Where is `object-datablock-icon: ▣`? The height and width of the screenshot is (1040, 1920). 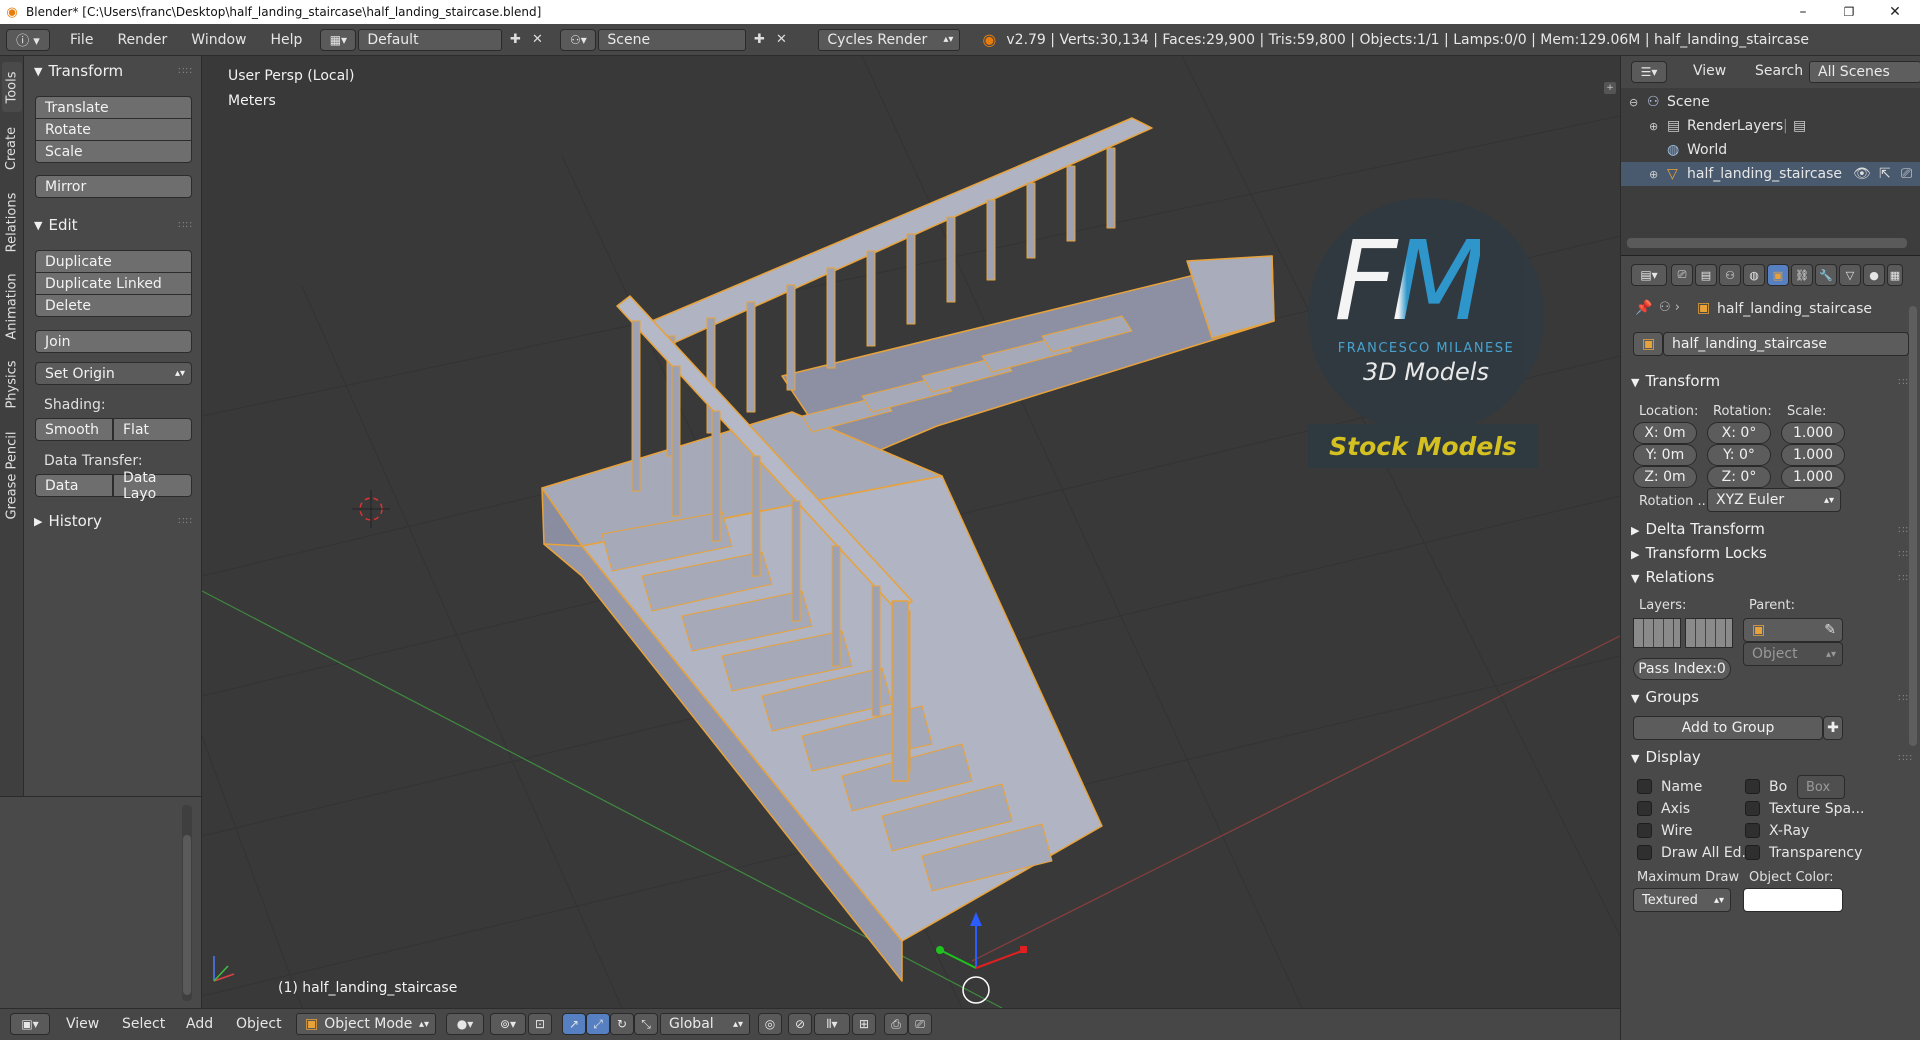
object-datablock-icon: ▣ is located at coordinates (1648, 344).